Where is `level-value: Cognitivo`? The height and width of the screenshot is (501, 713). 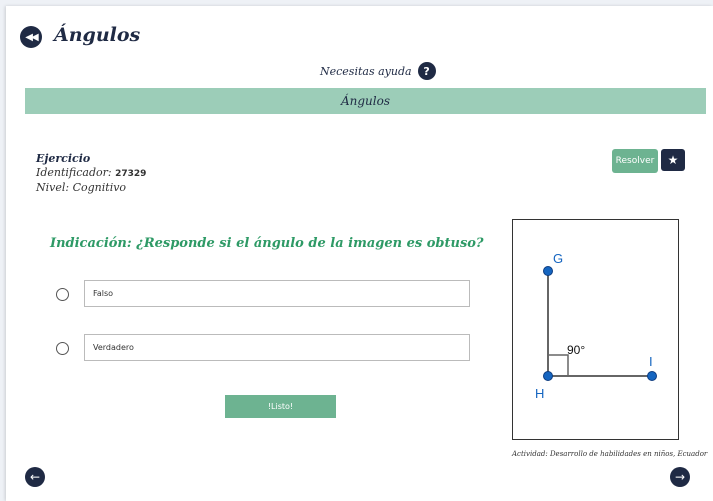
level-value: Cognitivo is located at coordinates (99, 187).